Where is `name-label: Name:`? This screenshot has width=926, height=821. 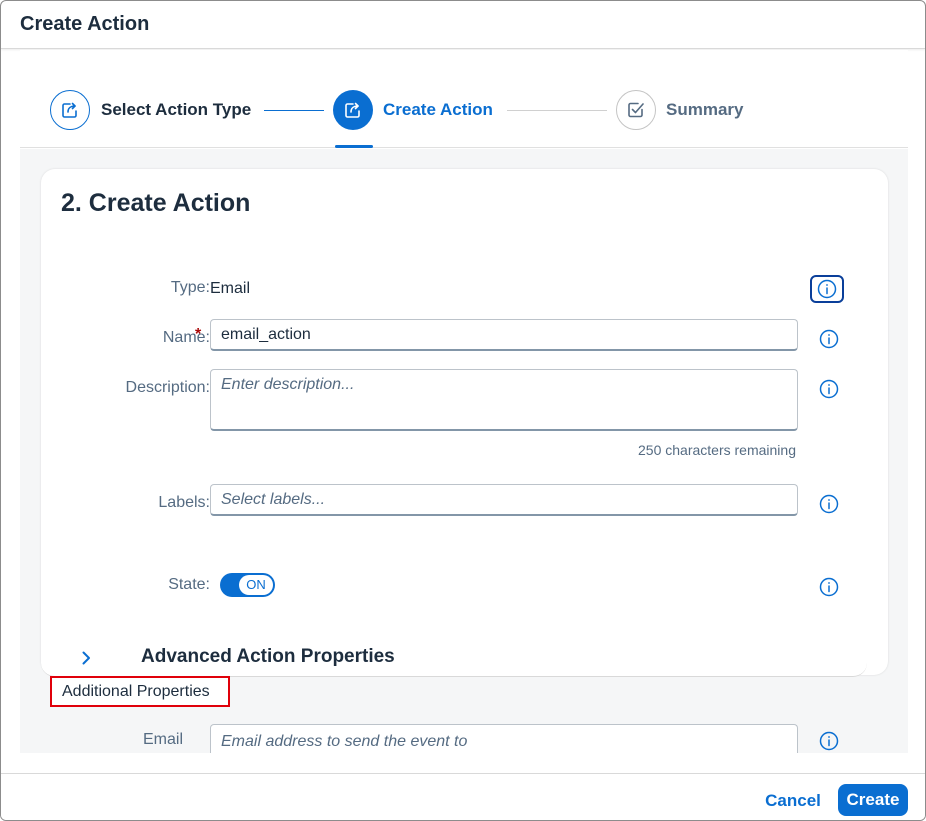
name-label: Name: is located at coordinates (186, 338).